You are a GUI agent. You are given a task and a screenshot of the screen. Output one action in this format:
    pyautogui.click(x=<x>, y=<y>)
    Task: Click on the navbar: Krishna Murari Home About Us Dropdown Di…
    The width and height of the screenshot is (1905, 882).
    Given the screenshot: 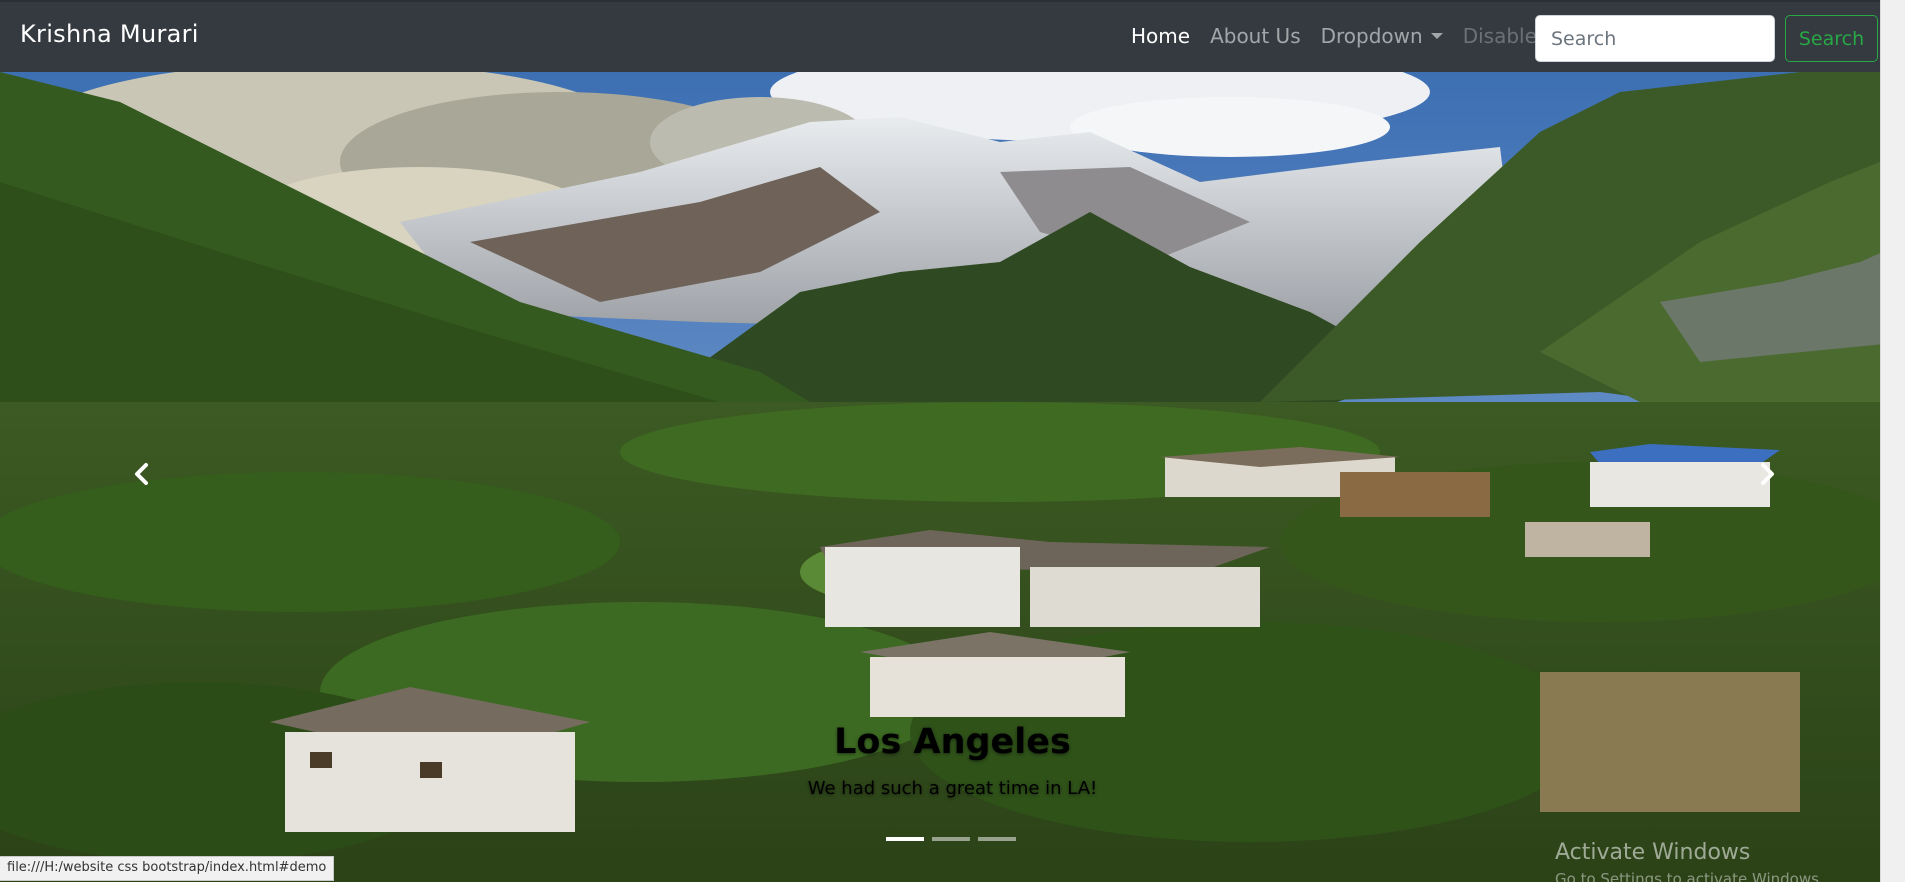 What is the action you would take?
    pyautogui.click(x=940, y=36)
    